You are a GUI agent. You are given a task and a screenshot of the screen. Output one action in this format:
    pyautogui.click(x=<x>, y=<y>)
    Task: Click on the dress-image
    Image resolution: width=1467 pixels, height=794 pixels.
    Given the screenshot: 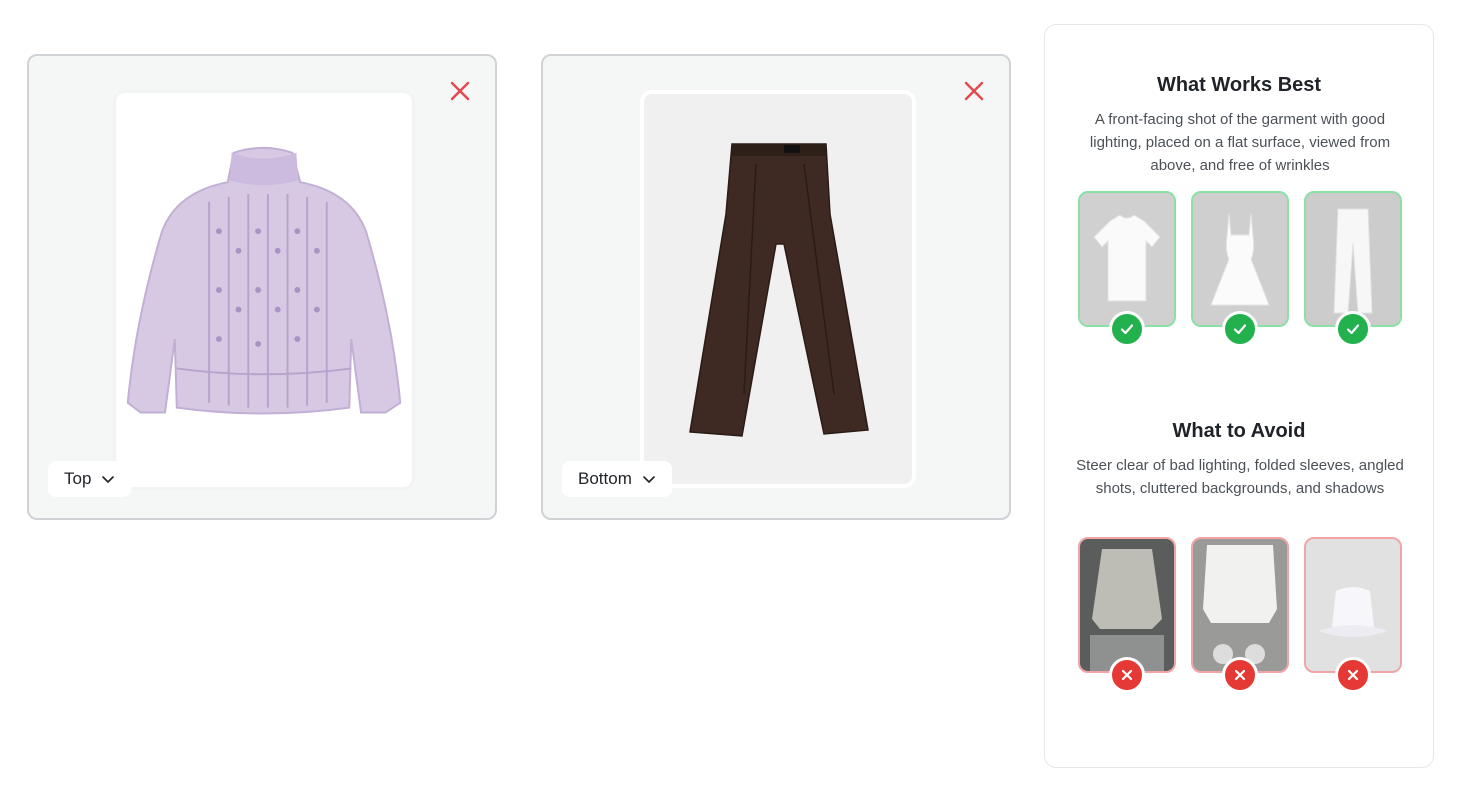 What is the action you would take?
    pyautogui.click(x=1240, y=259)
    